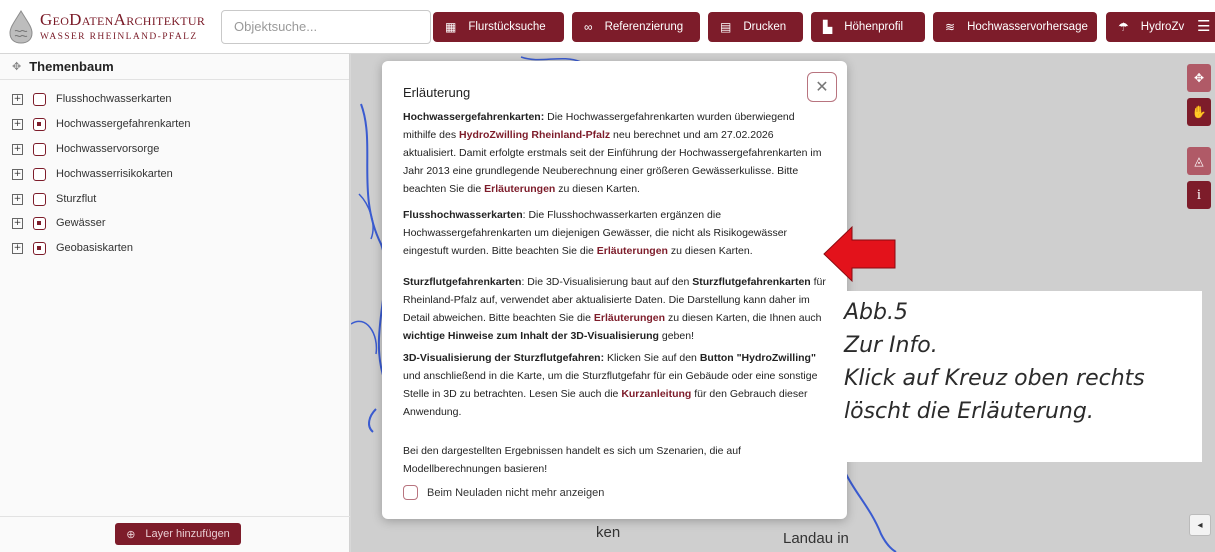 This screenshot has width=1215, height=552. What do you see at coordinates (71, 66) in the screenshot?
I see `sidebar-title: Themenbaum` at bounding box center [71, 66].